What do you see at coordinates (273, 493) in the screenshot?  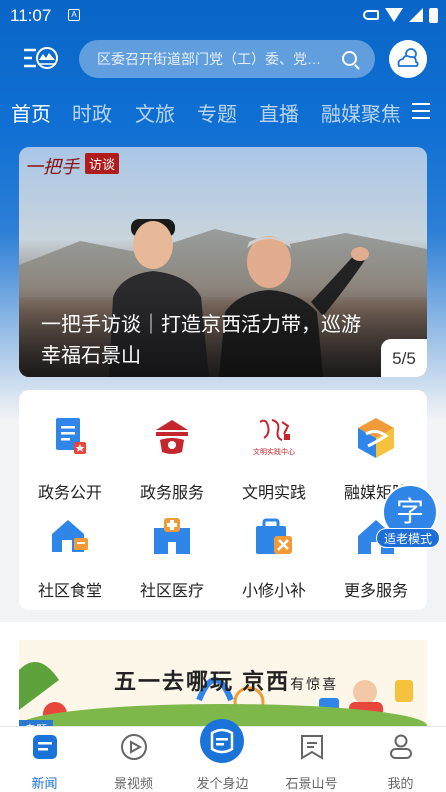 I see `service-label: 文明实践` at bounding box center [273, 493].